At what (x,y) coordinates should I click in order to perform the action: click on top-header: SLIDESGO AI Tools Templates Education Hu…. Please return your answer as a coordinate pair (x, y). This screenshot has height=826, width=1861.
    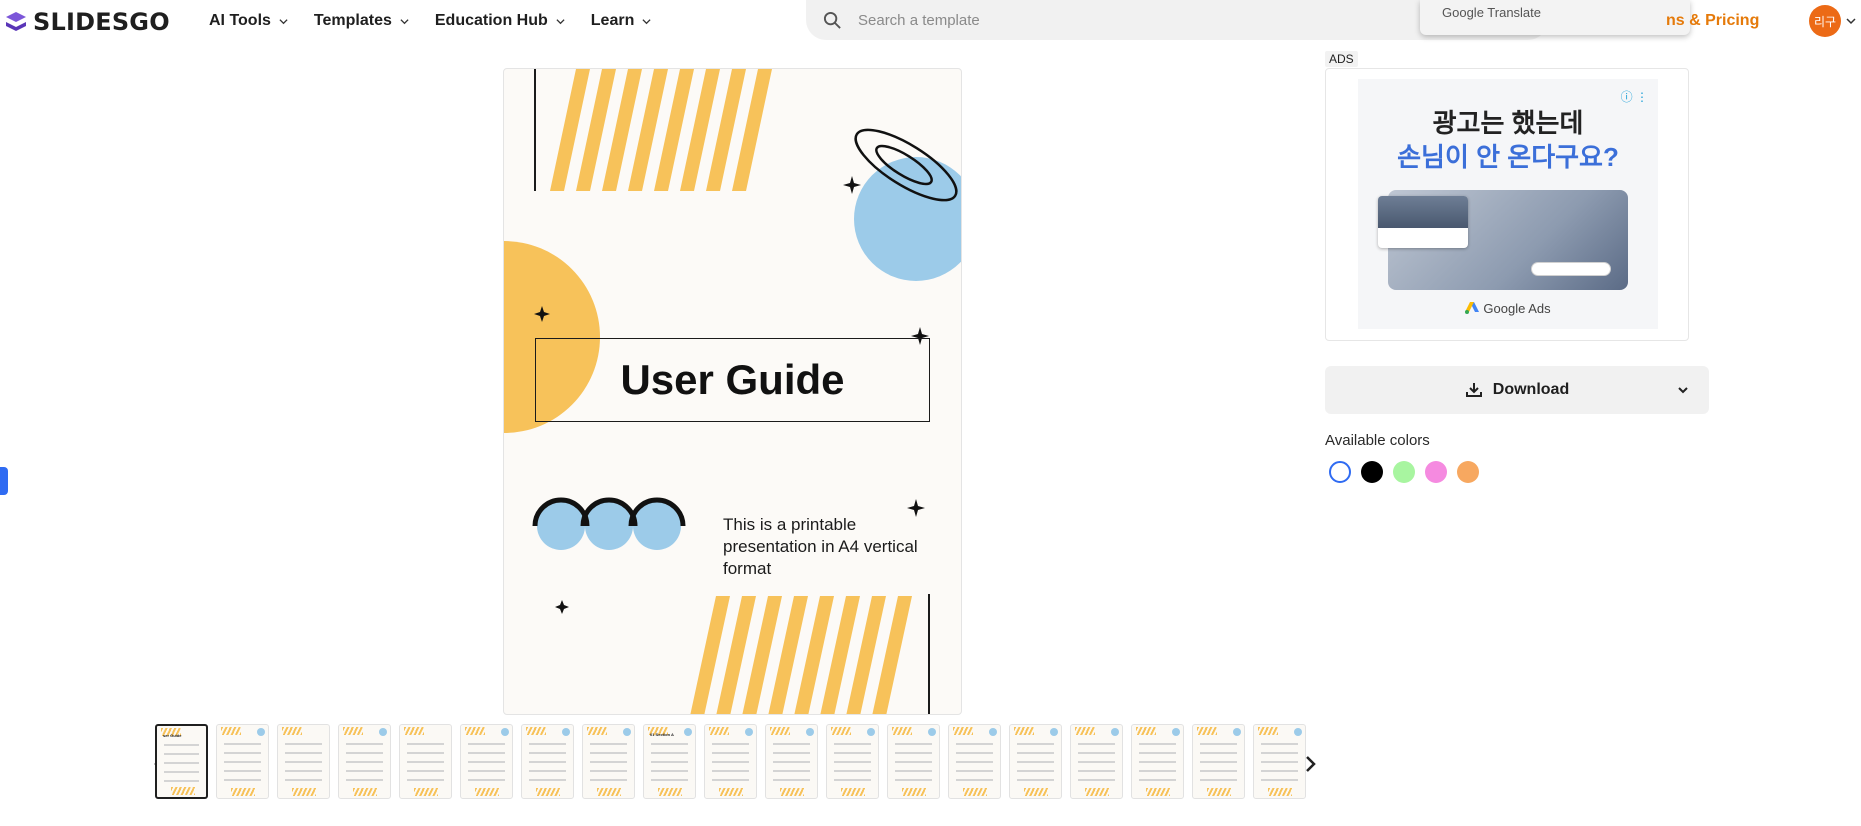
    Looking at the image, I should click on (930, 20).